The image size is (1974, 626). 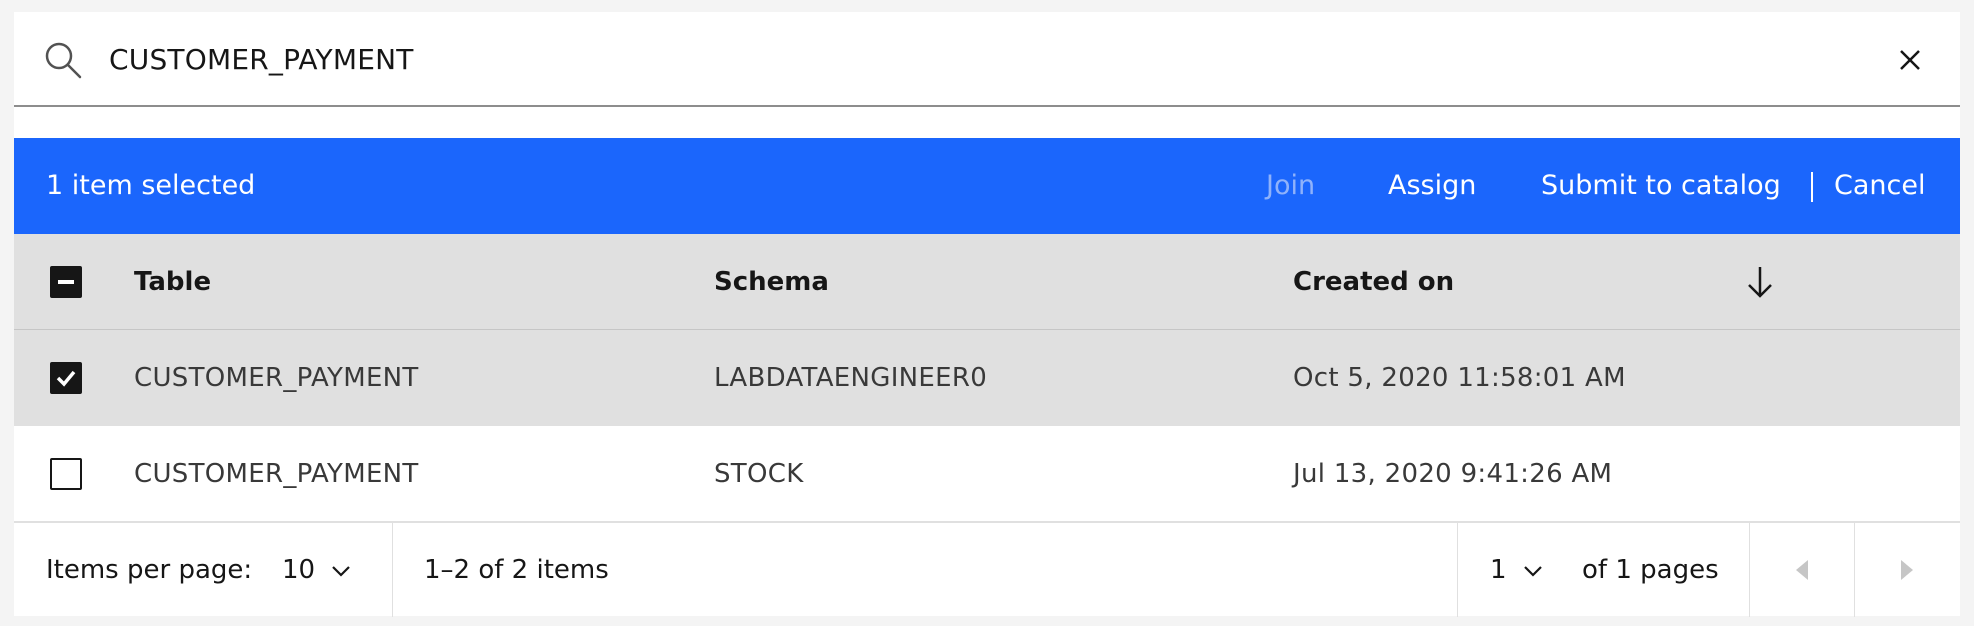 What do you see at coordinates (1650, 570) in the screenshot?
I see `page-total-text: of 1 pages` at bounding box center [1650, 570].